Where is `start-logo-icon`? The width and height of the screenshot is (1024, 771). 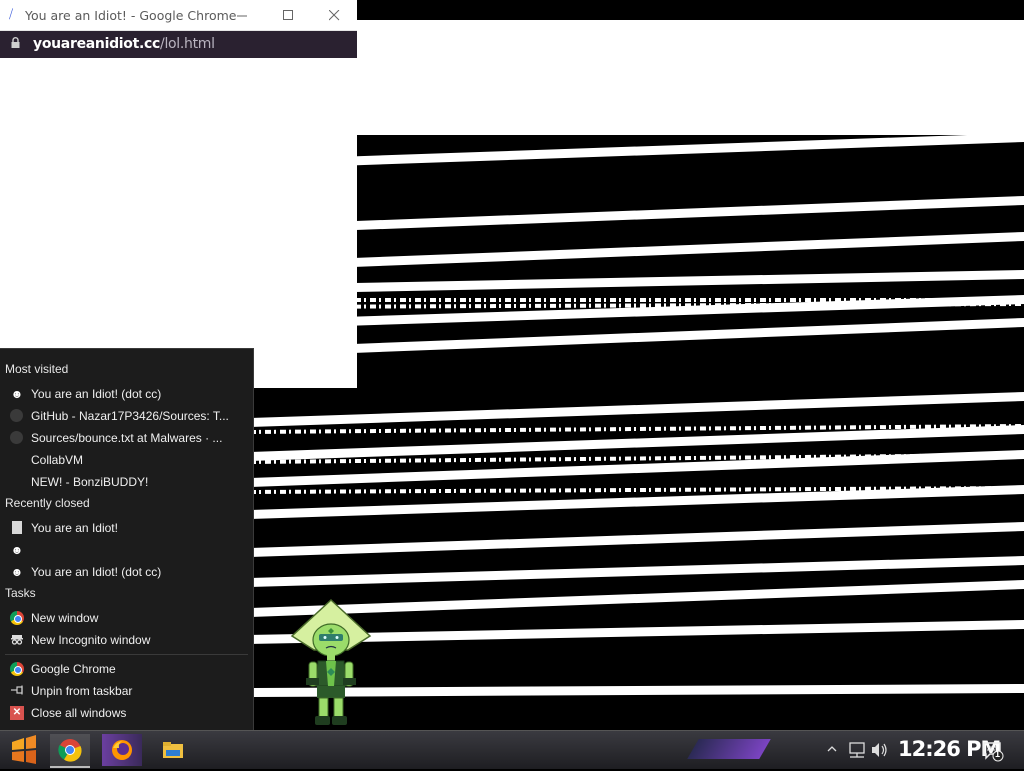
start-logo-icon is located at coordinates (24, 749).